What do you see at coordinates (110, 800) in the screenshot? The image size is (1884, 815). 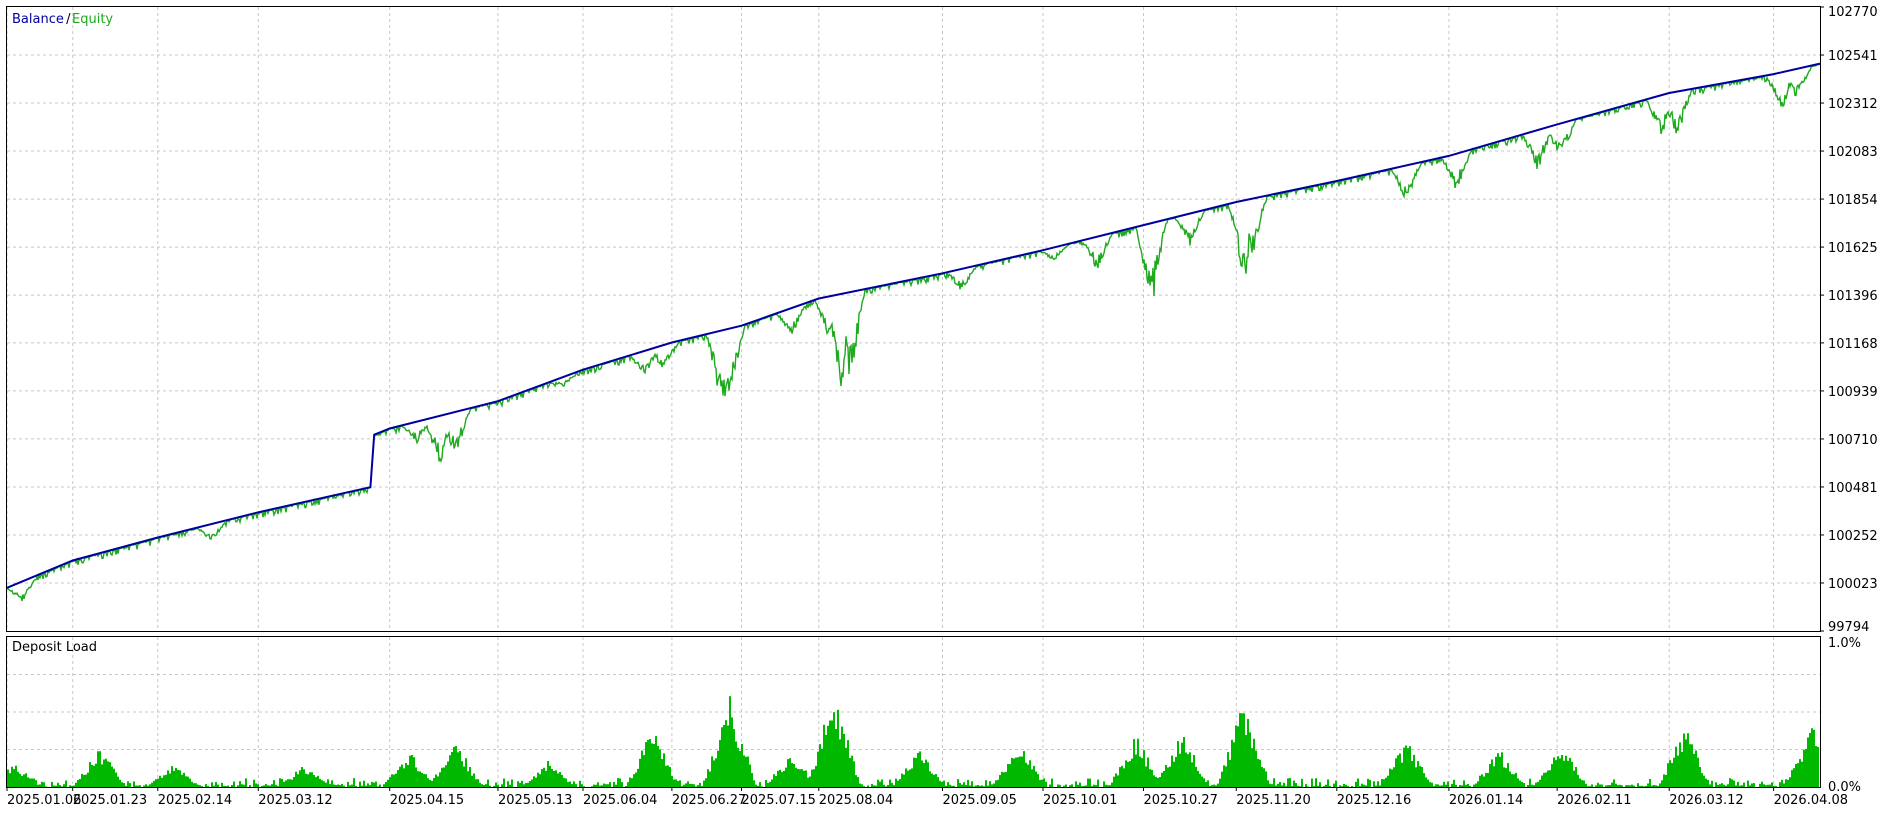 I see `x-tick-label: 2025.01.23` at bounding box center [110, 800].